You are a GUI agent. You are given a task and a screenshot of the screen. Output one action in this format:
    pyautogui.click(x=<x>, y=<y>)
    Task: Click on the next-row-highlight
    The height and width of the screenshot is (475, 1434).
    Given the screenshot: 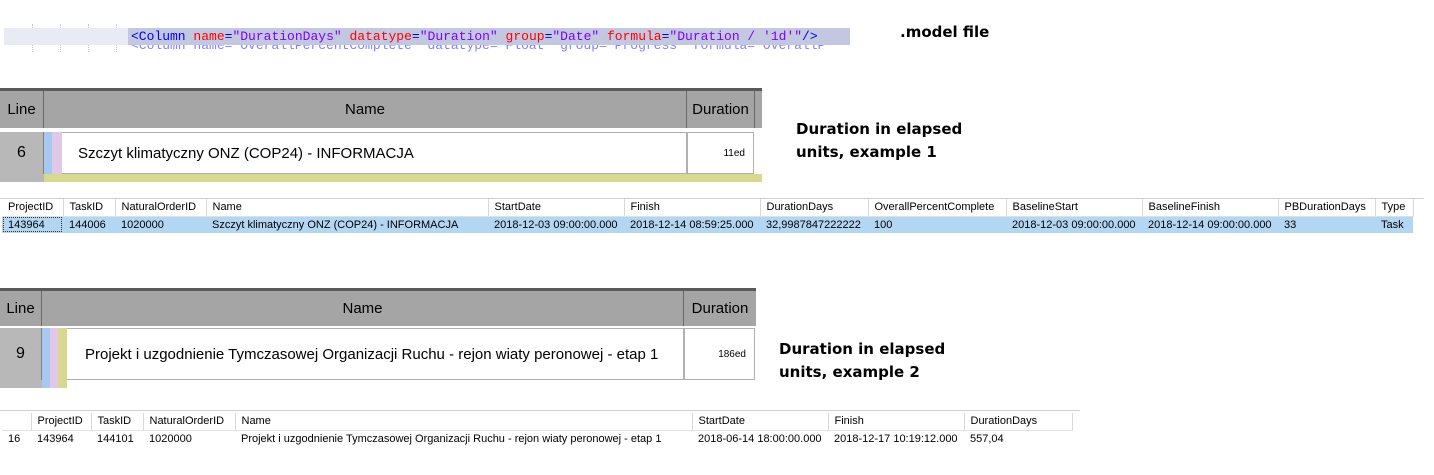 What is the action you would take?
    pyautogui.click(x=403, y=178)
    